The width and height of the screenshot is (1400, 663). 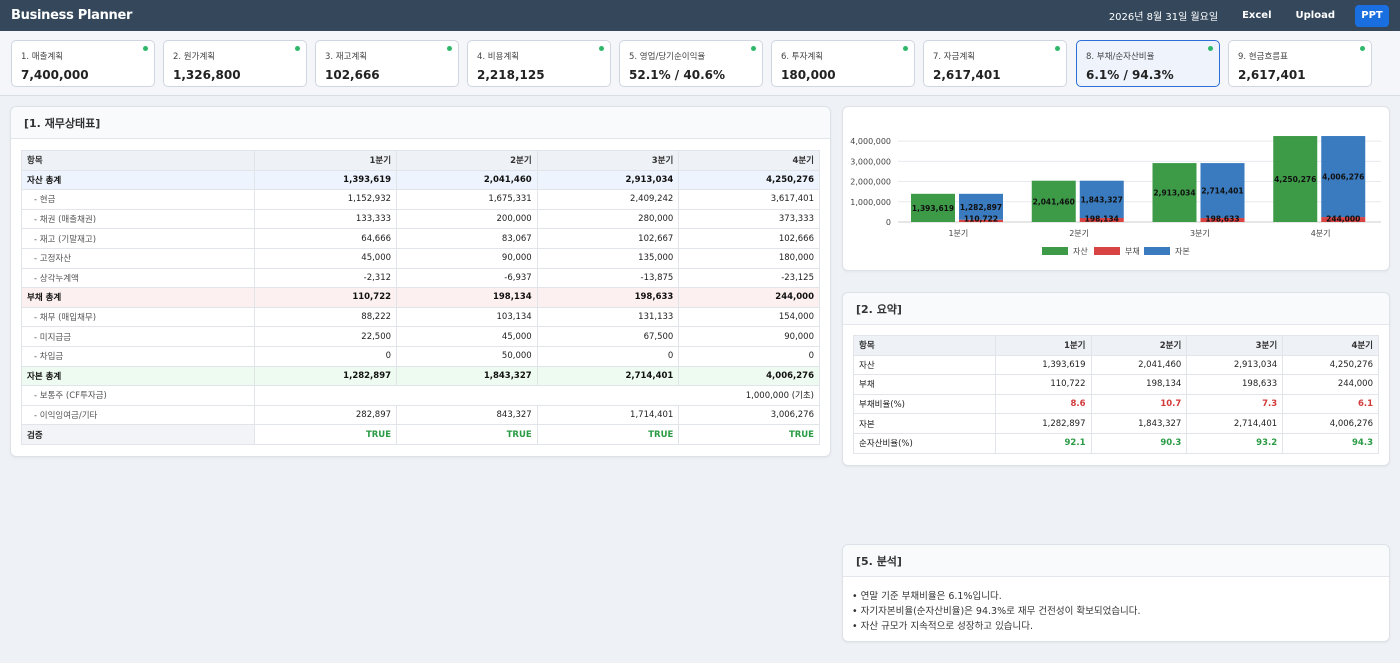 I want to click on data-label-asset: 4,250,276, so click(x=1295, y=179).